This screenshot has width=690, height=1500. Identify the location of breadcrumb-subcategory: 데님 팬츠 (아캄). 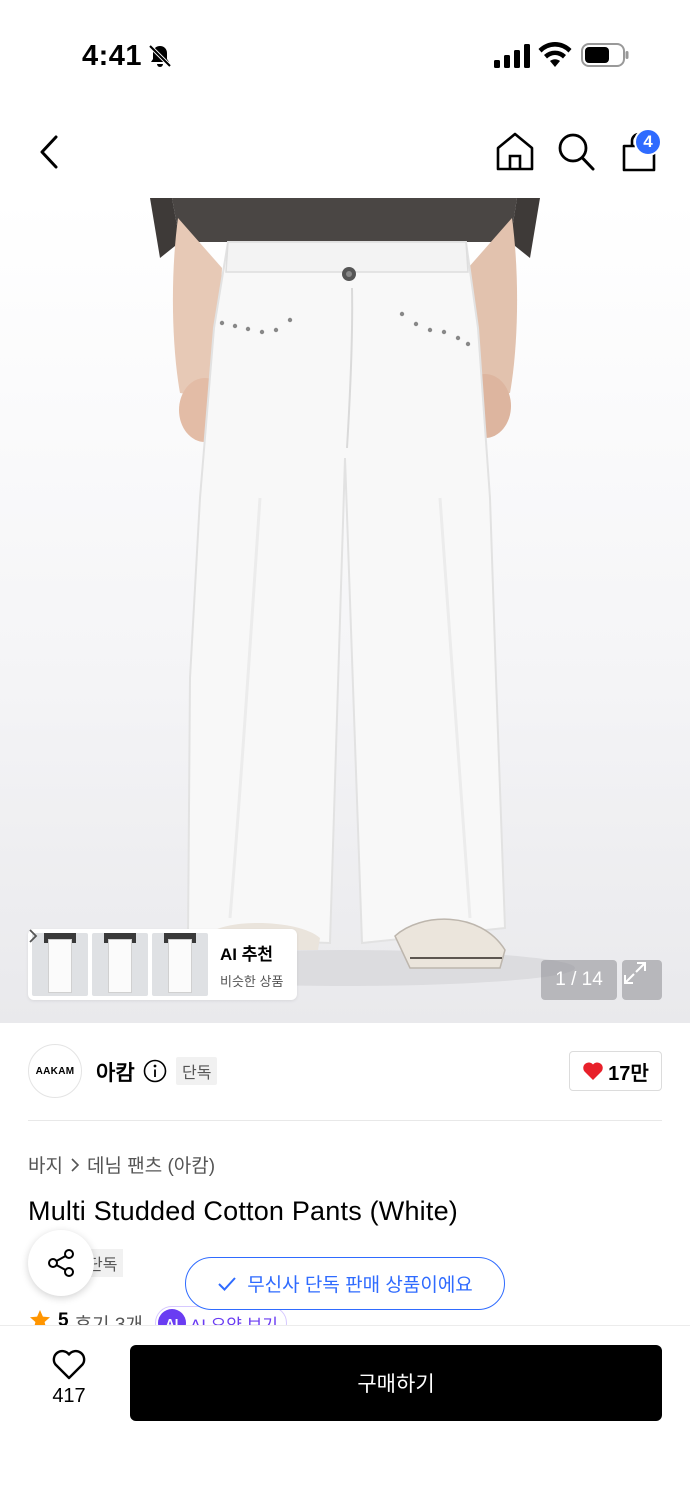
(151, 1164).